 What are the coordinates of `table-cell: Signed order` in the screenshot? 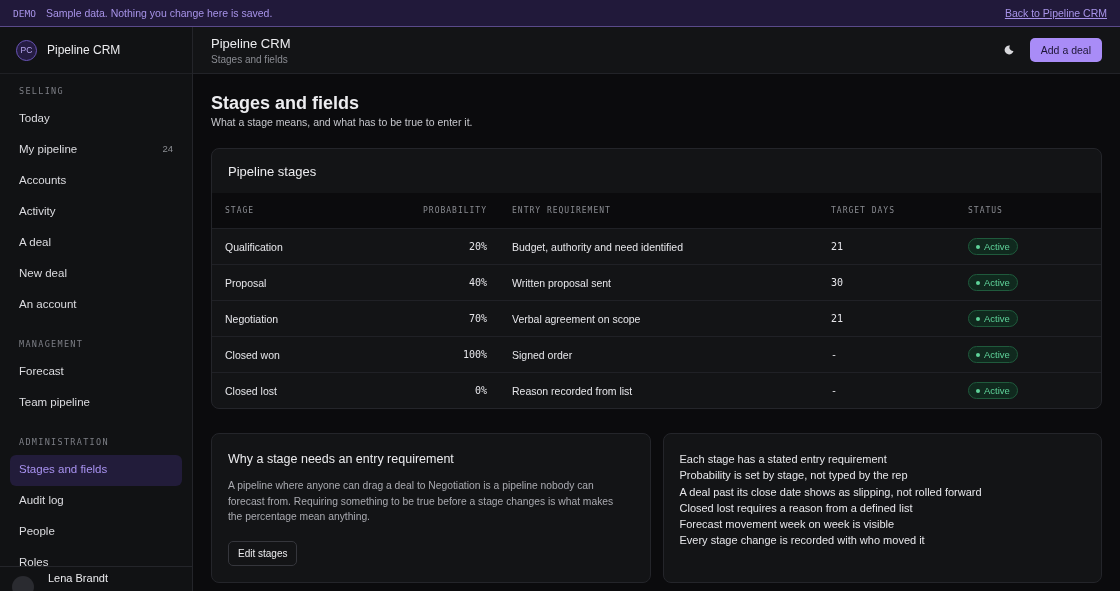 It's located at (665, 354).